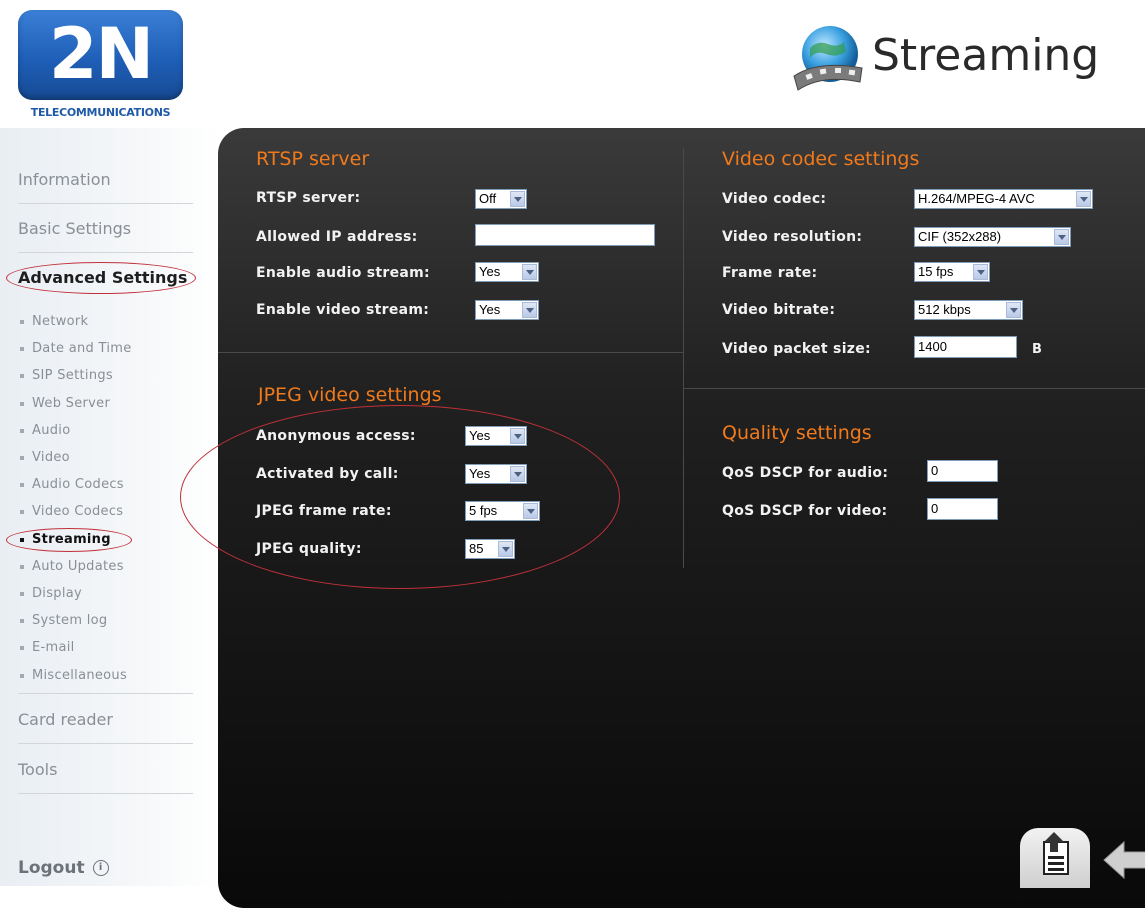 This screenshot has width=1145, height=908. What do you see at coordinates (76, 348) in the screenshot?
I see `sidebar-subitem-date-and-time: Date and Time` at bounding box center [76, 348].